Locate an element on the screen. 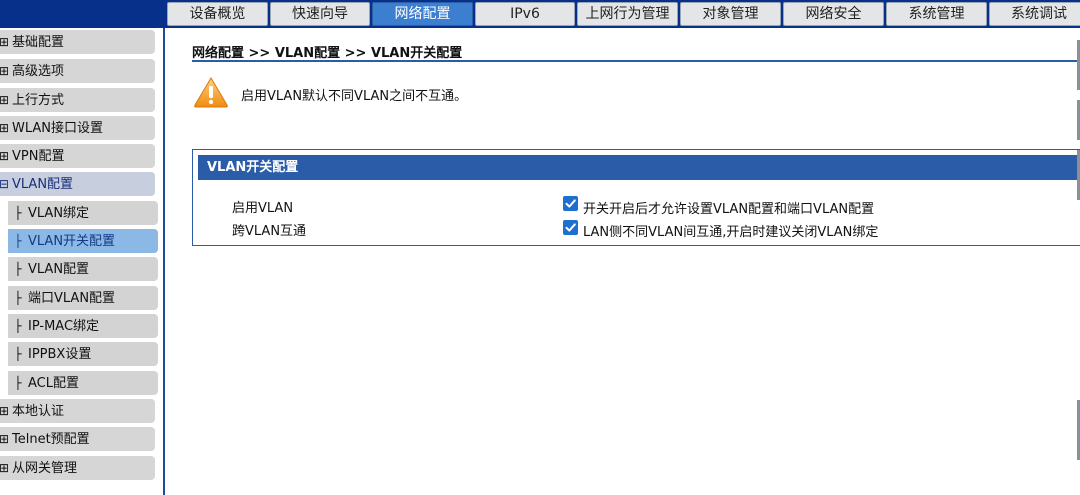 This screenshot has height=495, width=1080. sidebar-item-label: Telnet预配置 is located at coordinates (51, 439).